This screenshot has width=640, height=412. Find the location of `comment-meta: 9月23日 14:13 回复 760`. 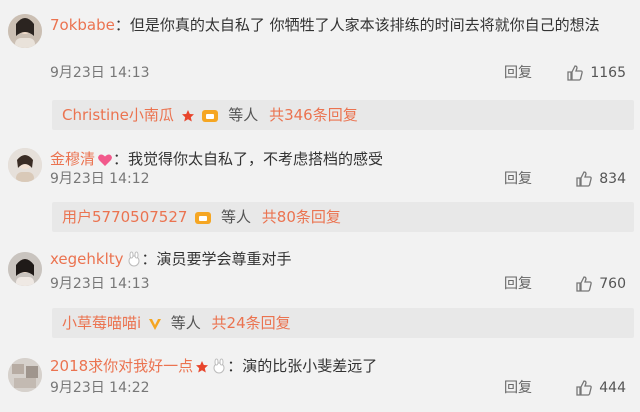

comment-meta: 9月23日 14:13 回复 760 is located at coordinates (338, 284).